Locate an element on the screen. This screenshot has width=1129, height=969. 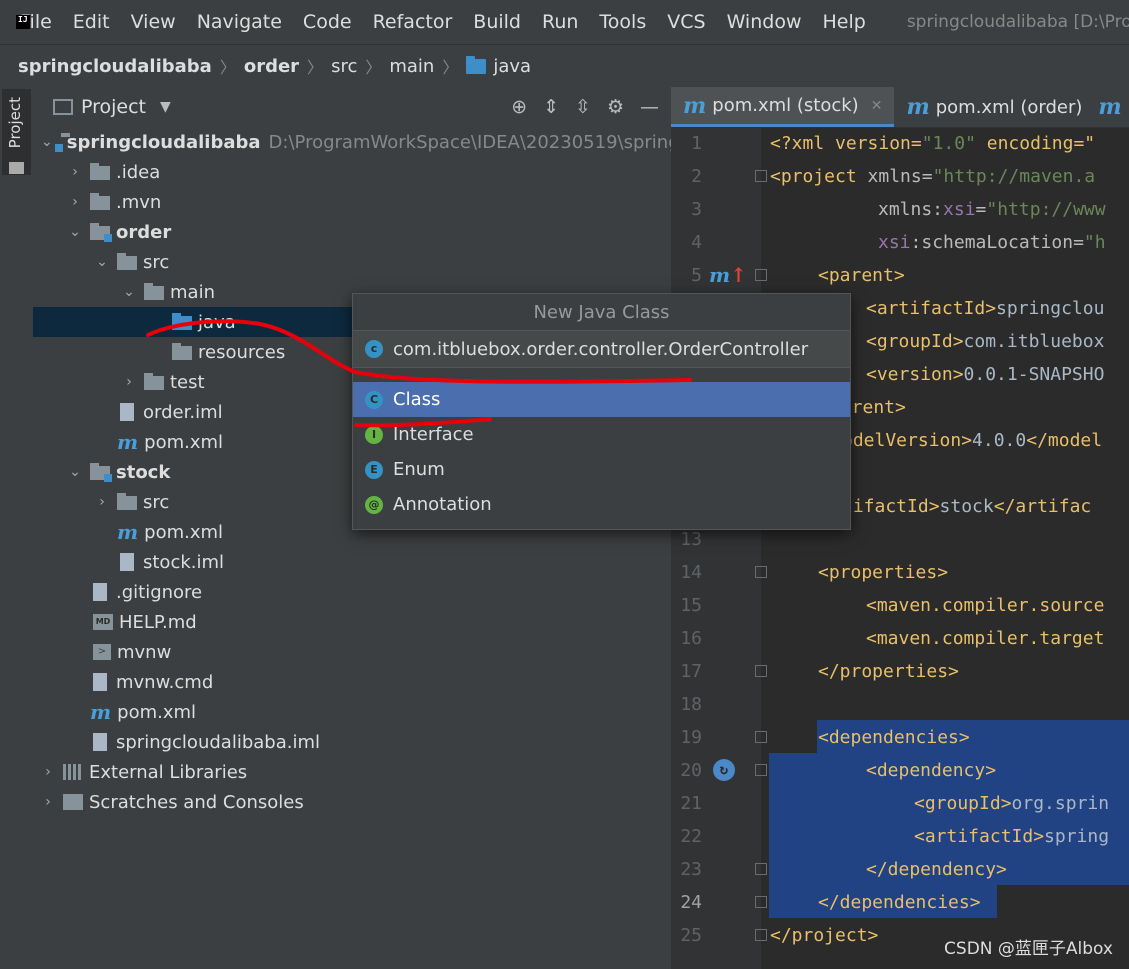
tree-item-src: ⌄ src is located at coordinates (352, 262).